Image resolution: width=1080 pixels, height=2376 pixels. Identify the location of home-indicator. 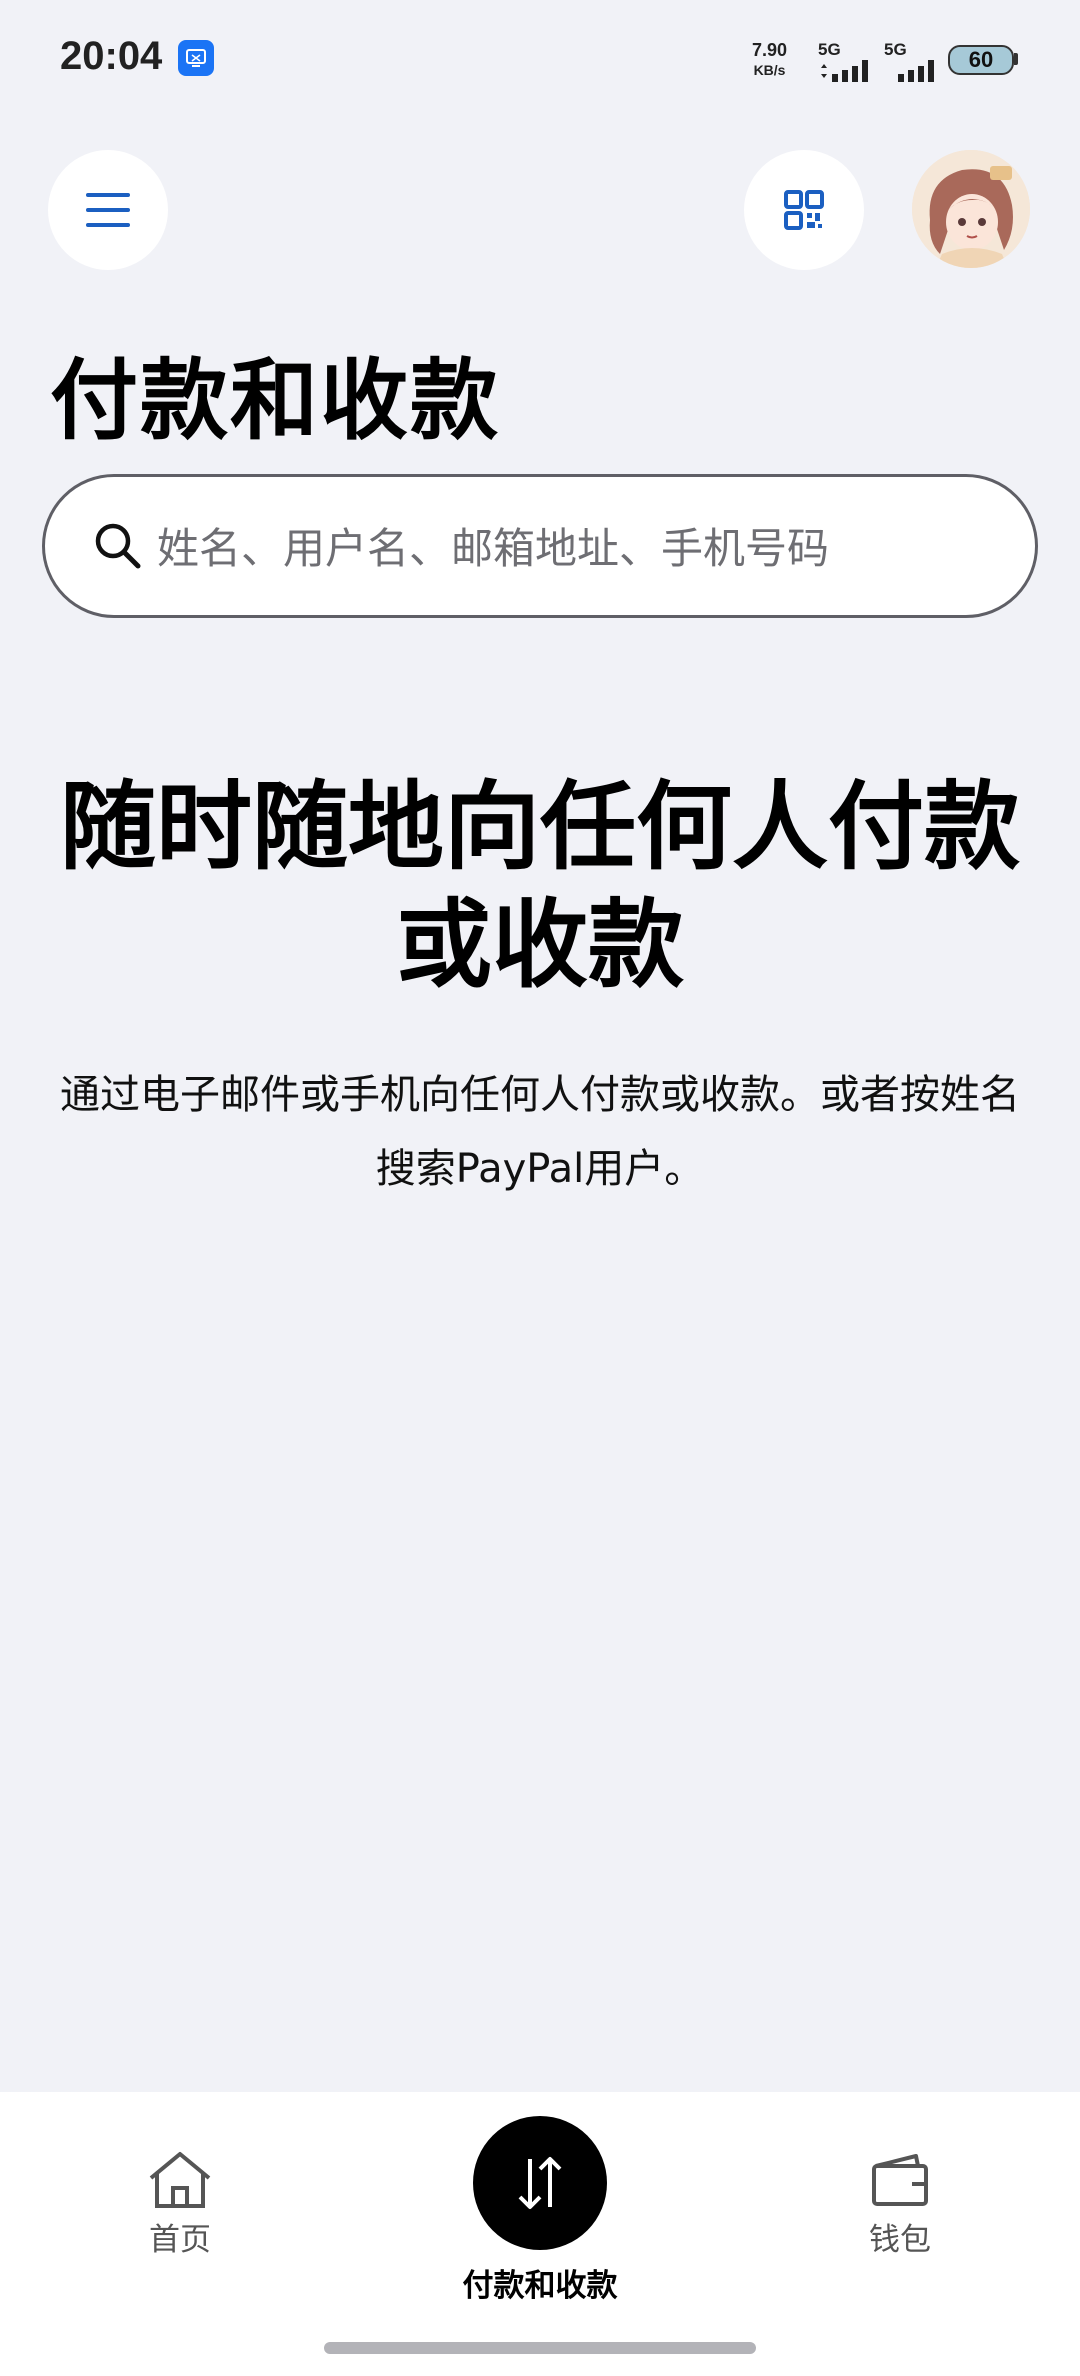
(540, 2348).